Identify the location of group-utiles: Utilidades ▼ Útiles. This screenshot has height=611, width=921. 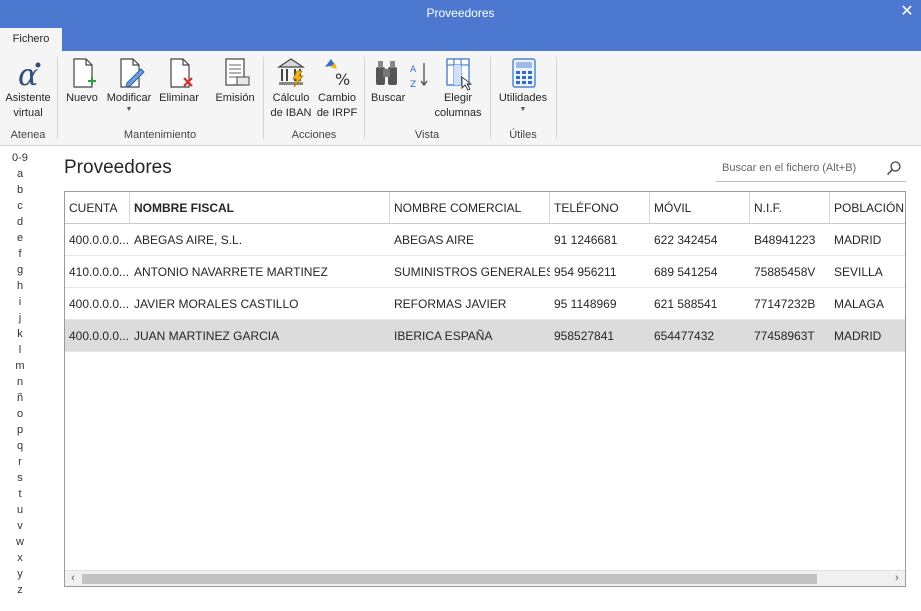
(523, 99).